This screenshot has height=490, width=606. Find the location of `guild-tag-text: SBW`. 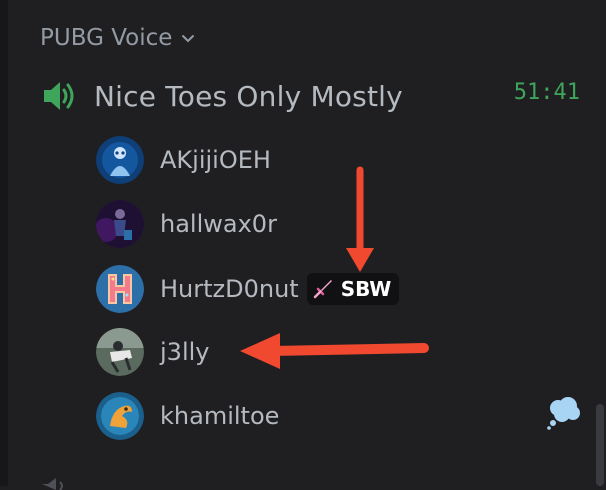

guild-tag-text: SBW is located at coordinates (366, 289).